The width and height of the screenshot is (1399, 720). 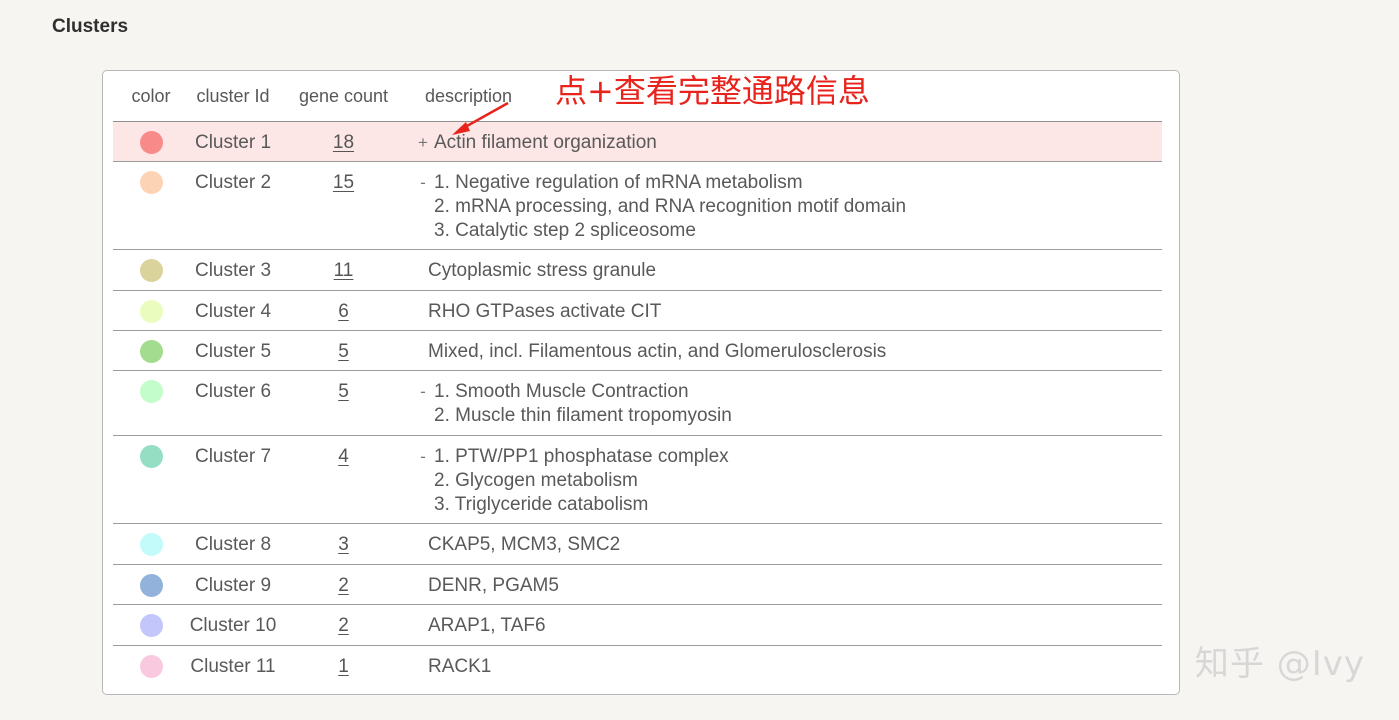 I want to click on table-row: Cluster 3 11 Cytoplasmic stress granule, so click(x=637, y=270).